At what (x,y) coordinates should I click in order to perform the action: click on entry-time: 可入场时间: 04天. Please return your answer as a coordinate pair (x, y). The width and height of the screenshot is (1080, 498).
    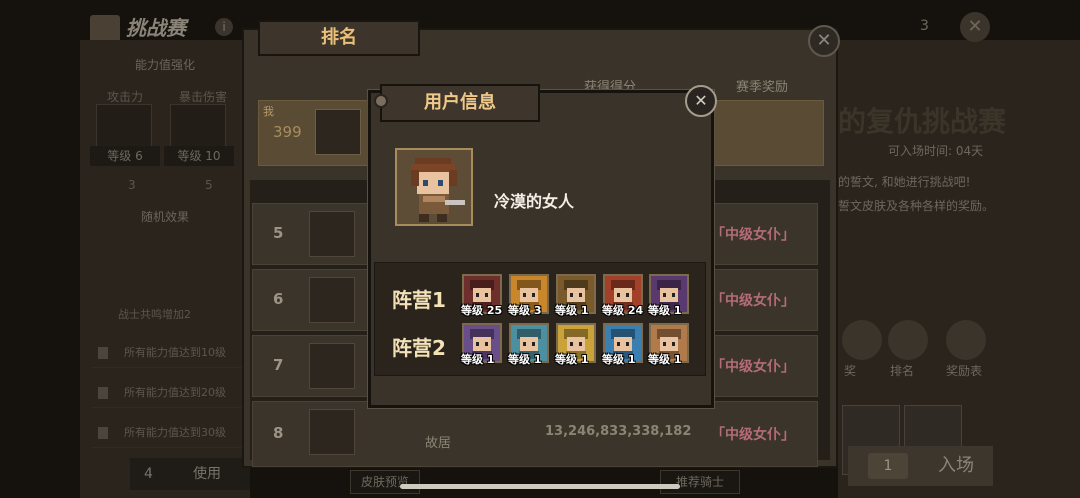
    Looking at the image, I should click on (936, 151).